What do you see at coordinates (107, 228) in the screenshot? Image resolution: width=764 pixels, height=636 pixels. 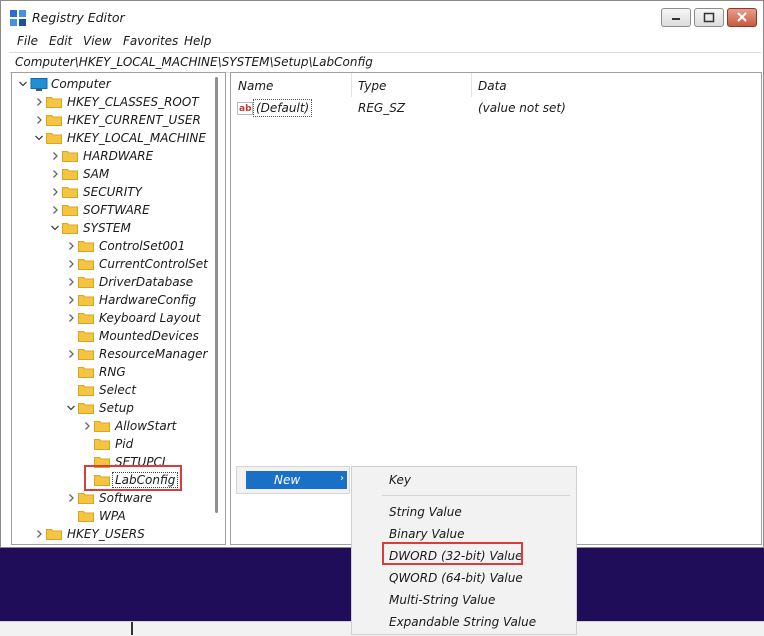 I see `tree-node-label: SYSTEM` at bounding box center [107, 228].